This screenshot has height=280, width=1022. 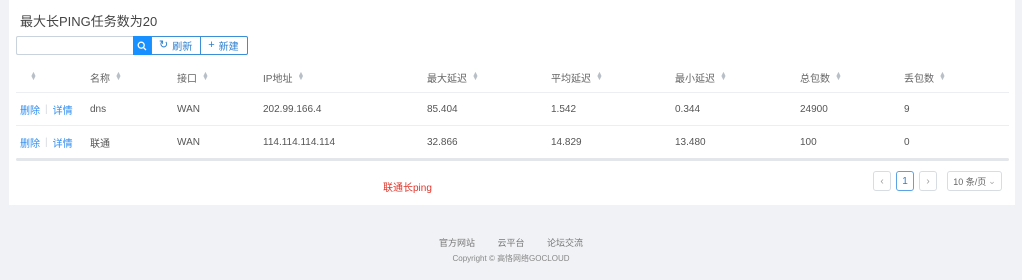 I want to click on current-page-label: 1, so click(x=905, y=181).